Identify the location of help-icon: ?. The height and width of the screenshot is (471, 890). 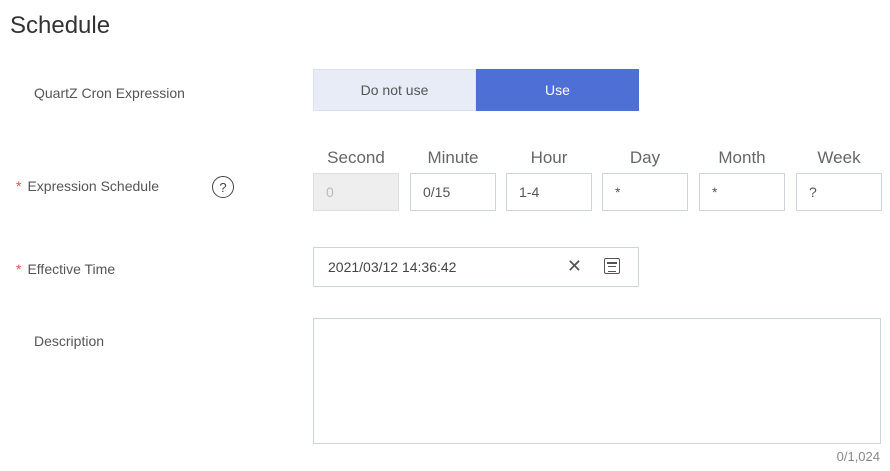
(223, 187).